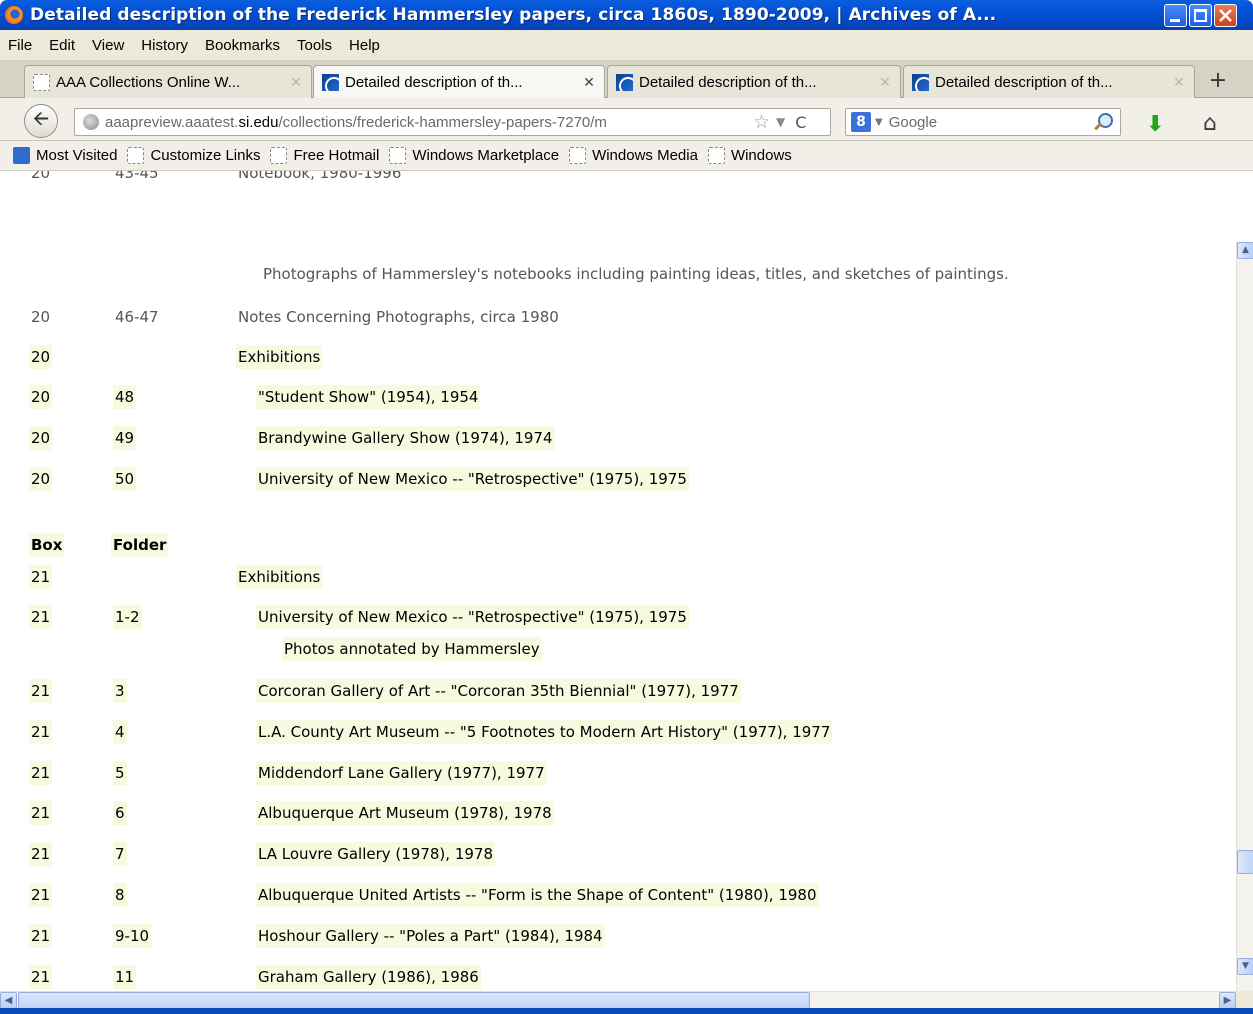 The height and width of the screenshot is (1014, 1253). I want to click on aaa-favicon-icon, so click(330, 82).